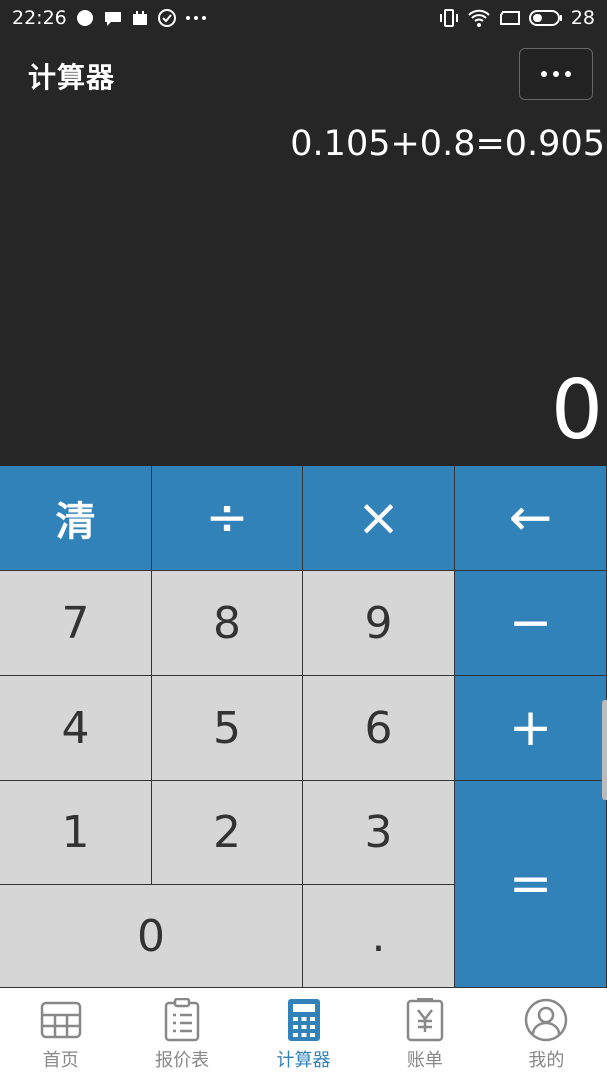 The width and height of the screenshot is (607, 1080). I want to click on tab-label: 我的, so click(546, 1060).